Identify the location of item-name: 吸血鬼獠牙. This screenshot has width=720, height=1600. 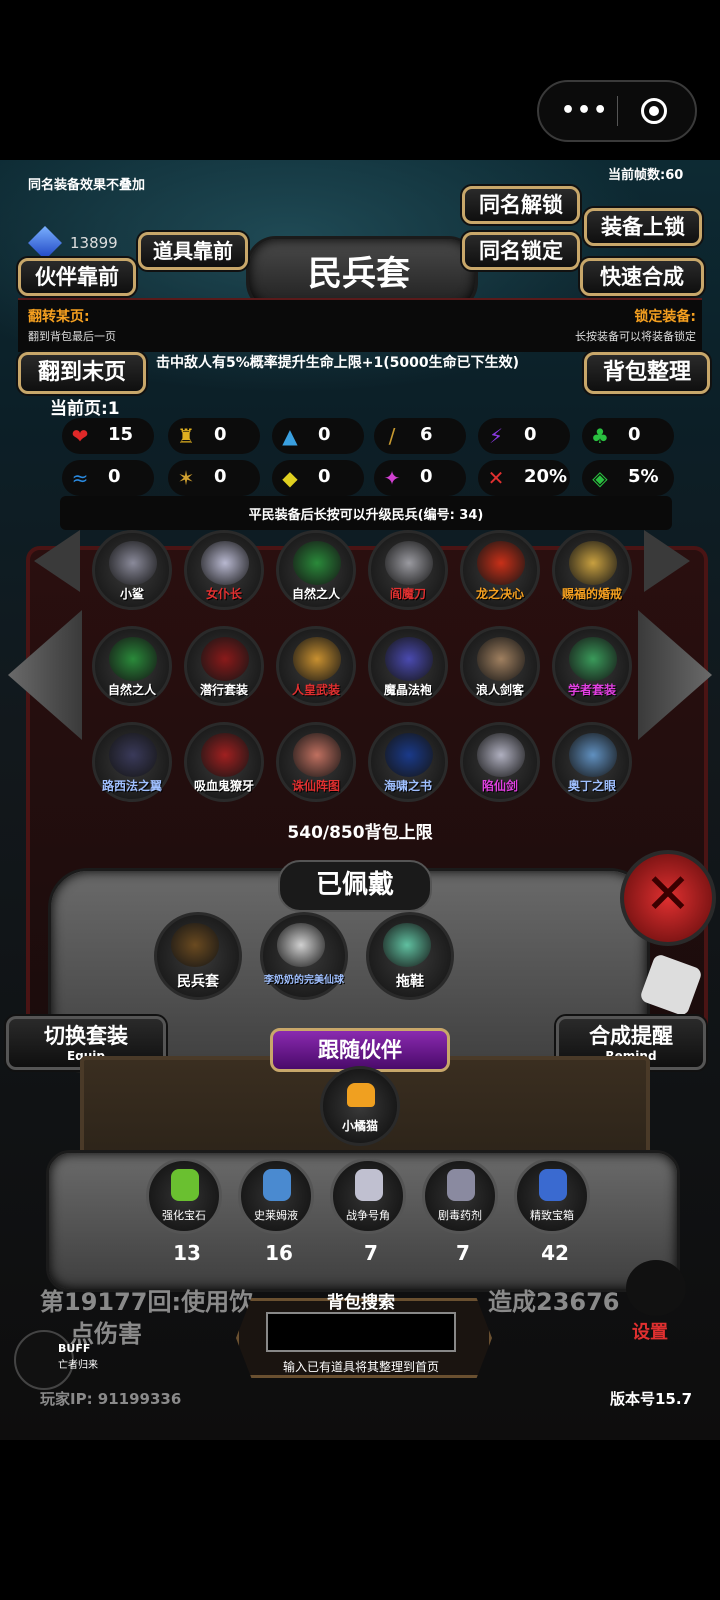
(223, 786).